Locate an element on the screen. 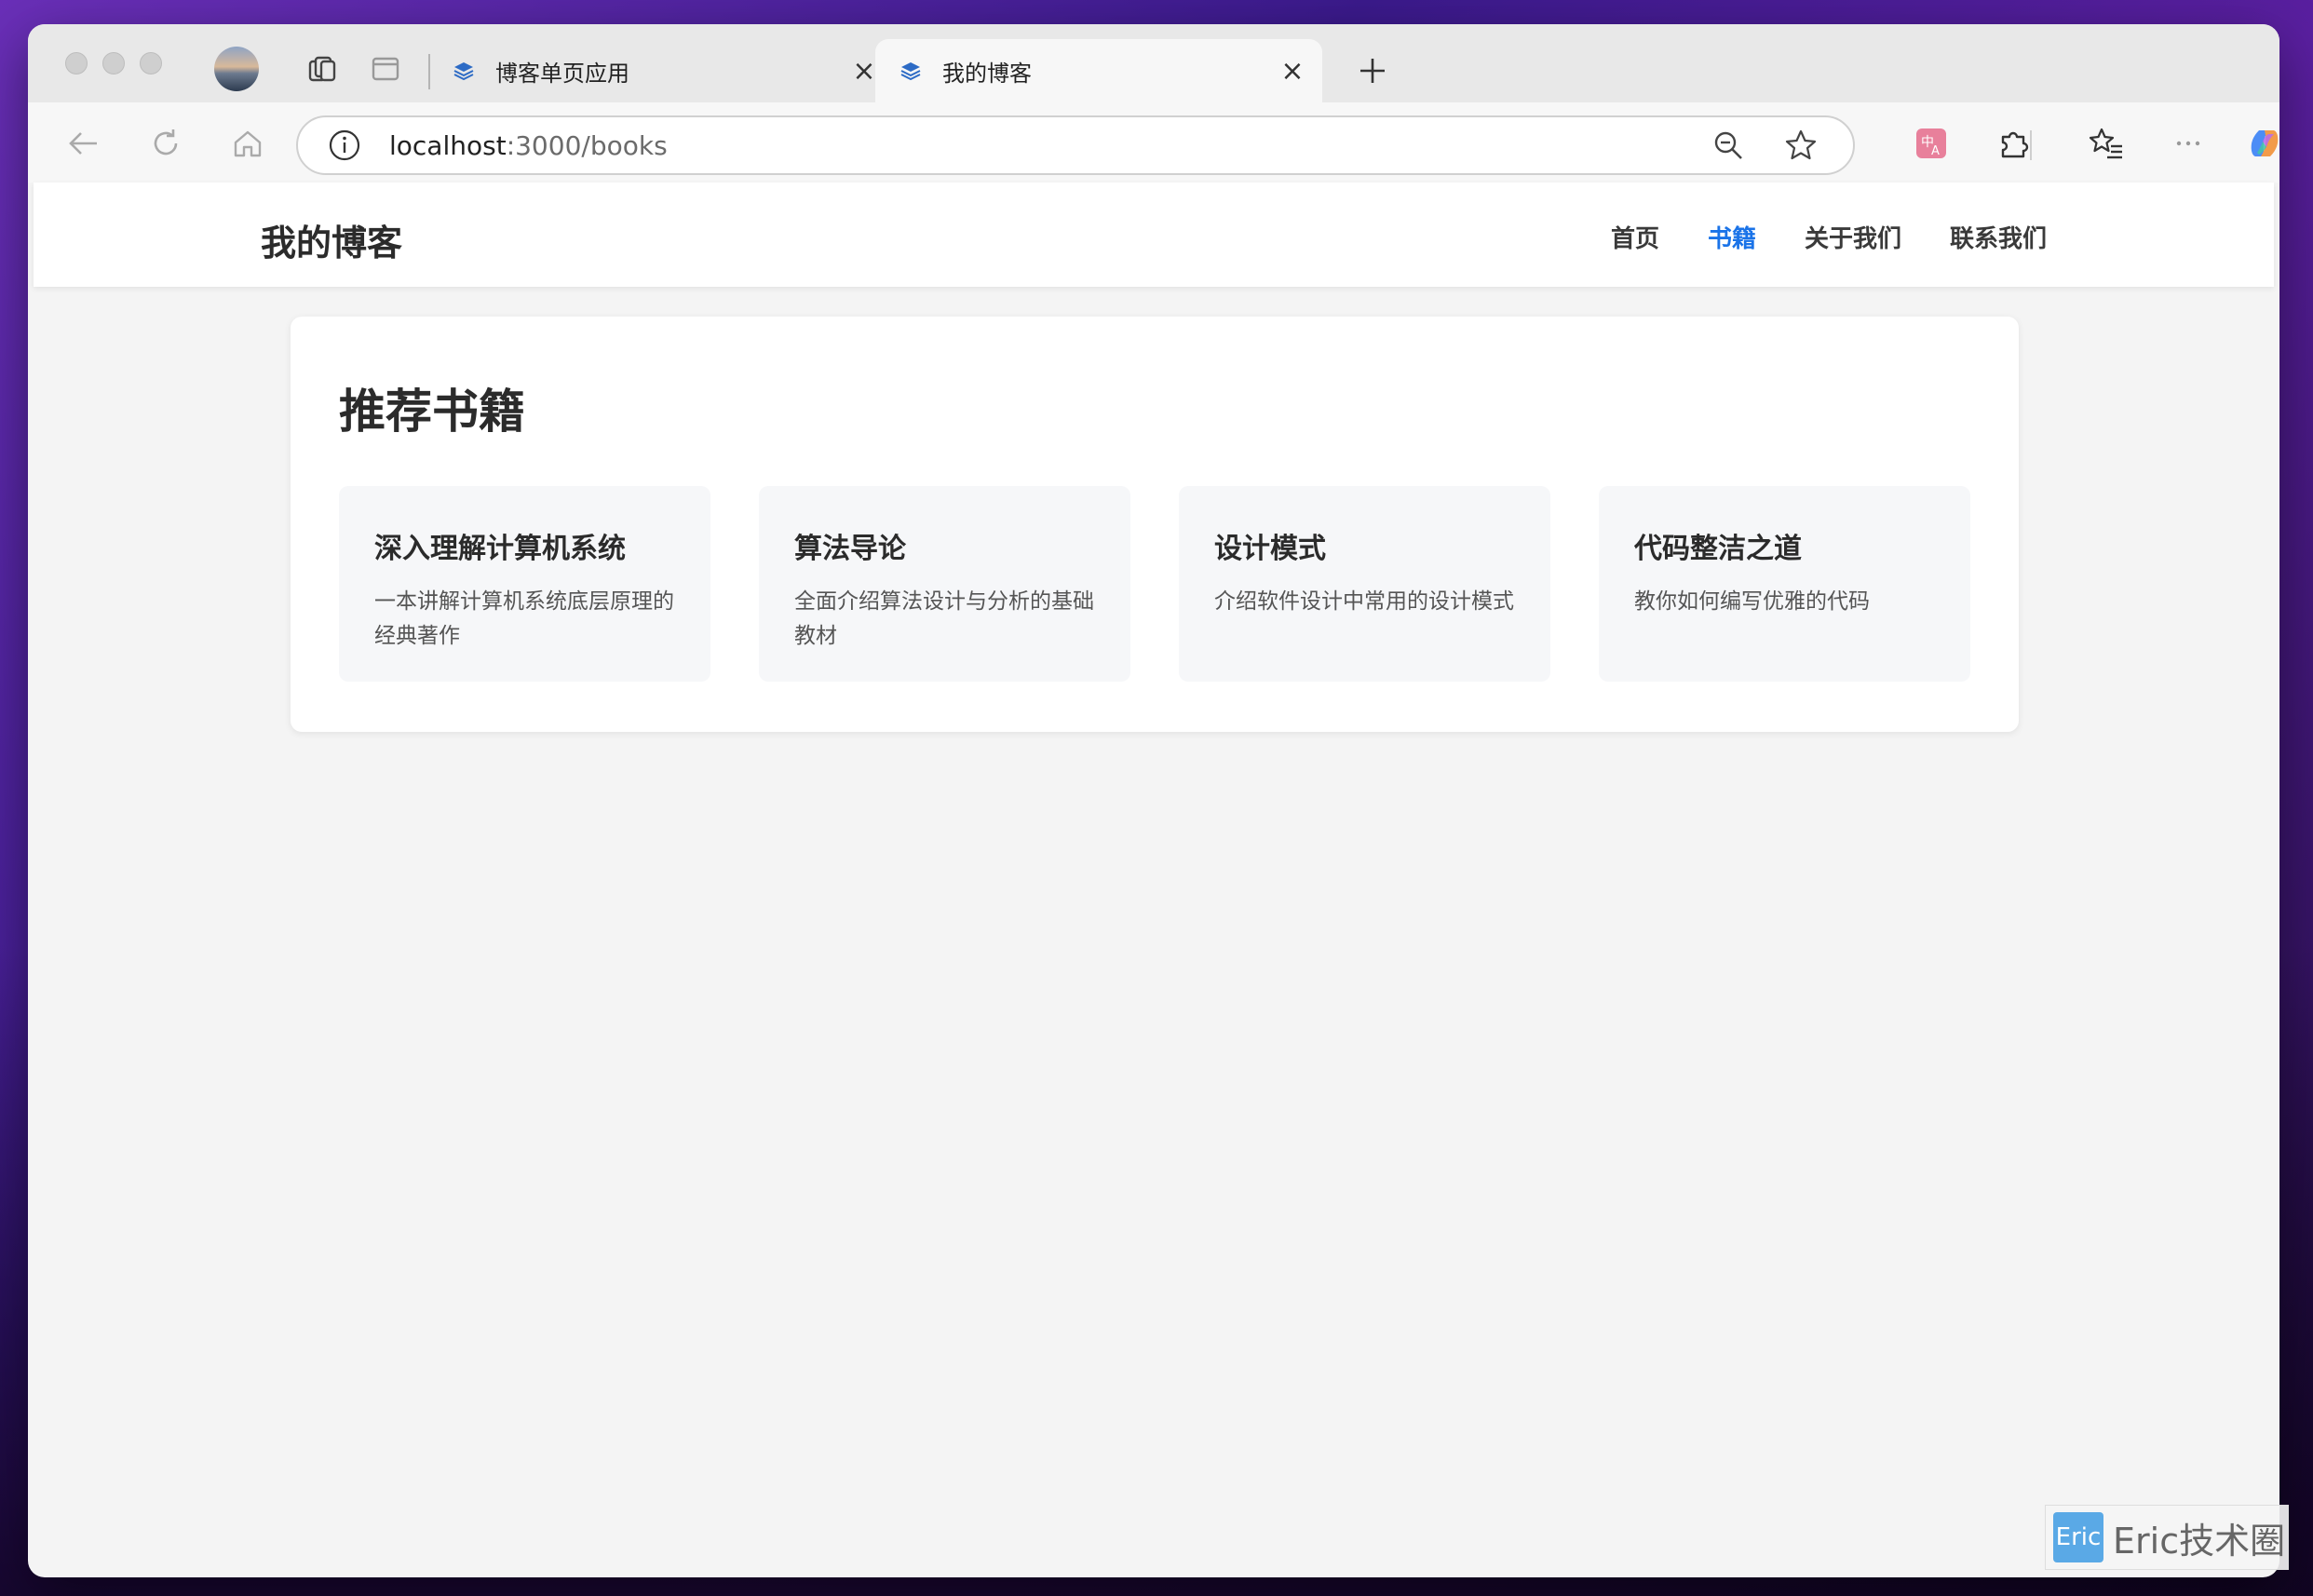 This screenshot has width=2313, height=1596. tab-strip: 博客单页应用 × 我的博客 × is located at coordinates (1153, 63).